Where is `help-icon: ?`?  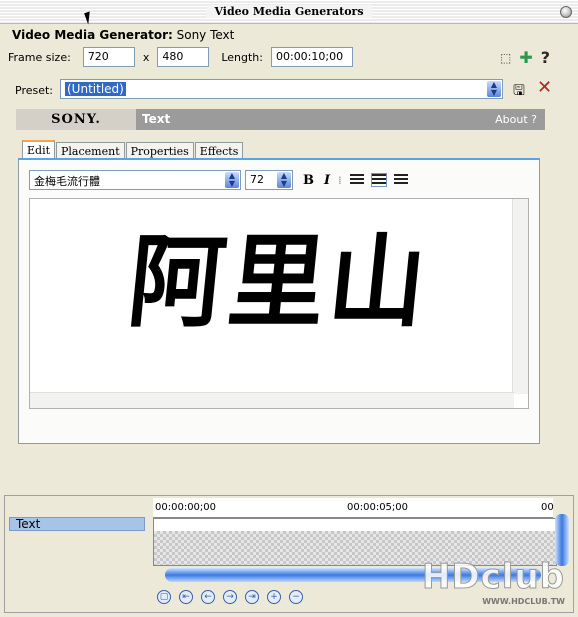
help-icon: ? is located at coordinates (545, 57).